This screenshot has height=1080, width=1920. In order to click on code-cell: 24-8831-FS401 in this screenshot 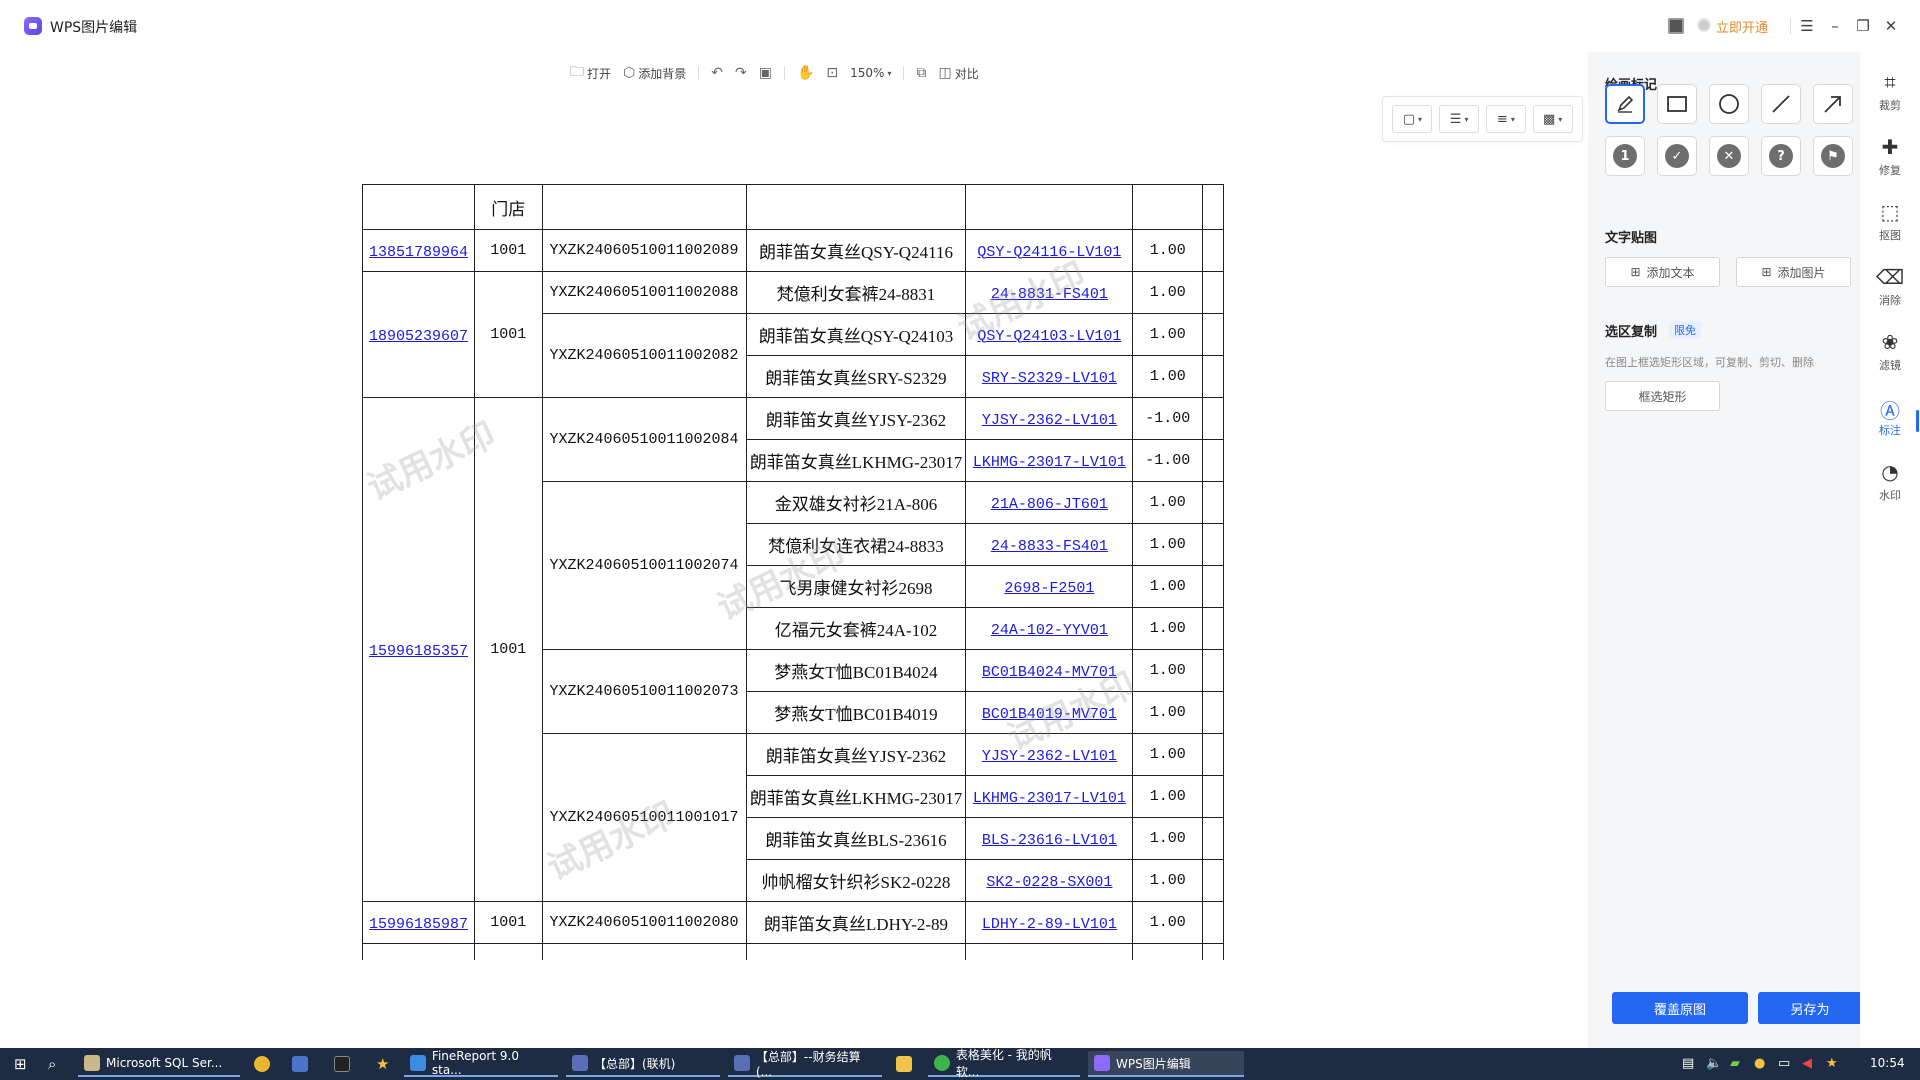, I will do `click(1049, 292)`.